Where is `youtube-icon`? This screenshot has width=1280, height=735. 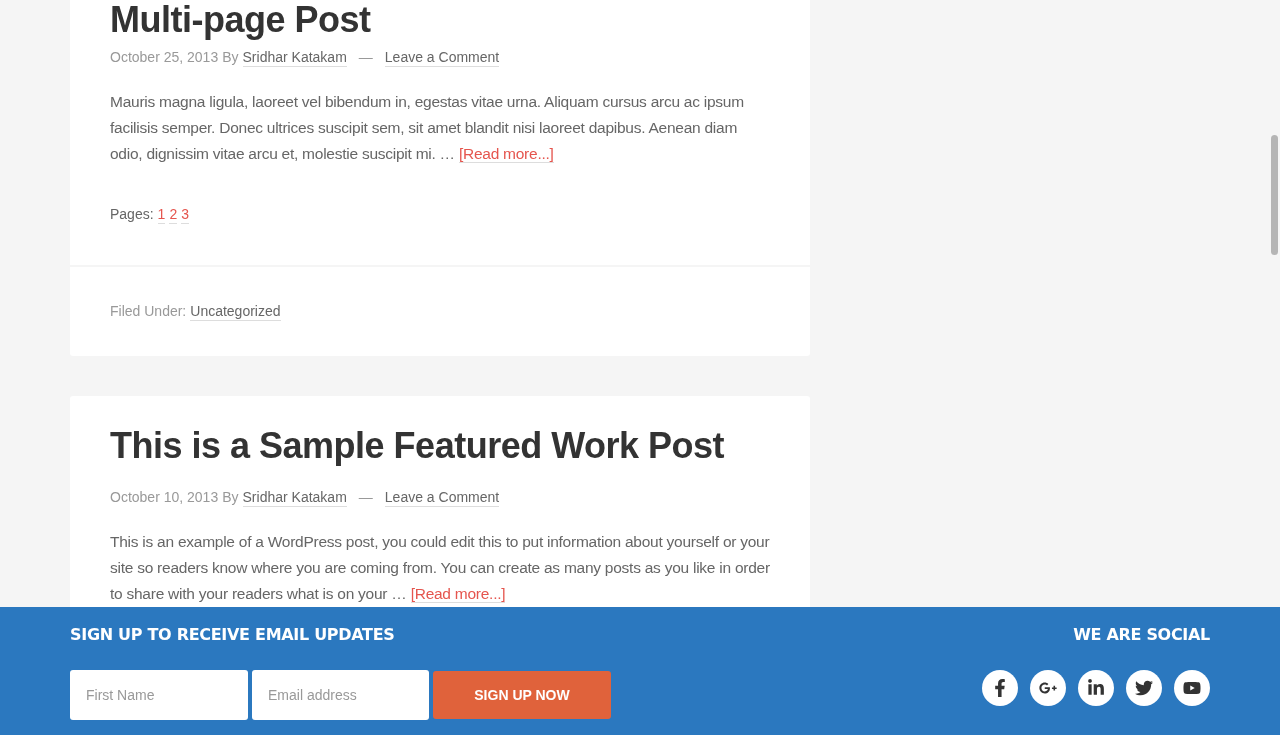
youtube-icon is located at coordinates (1192, 688).